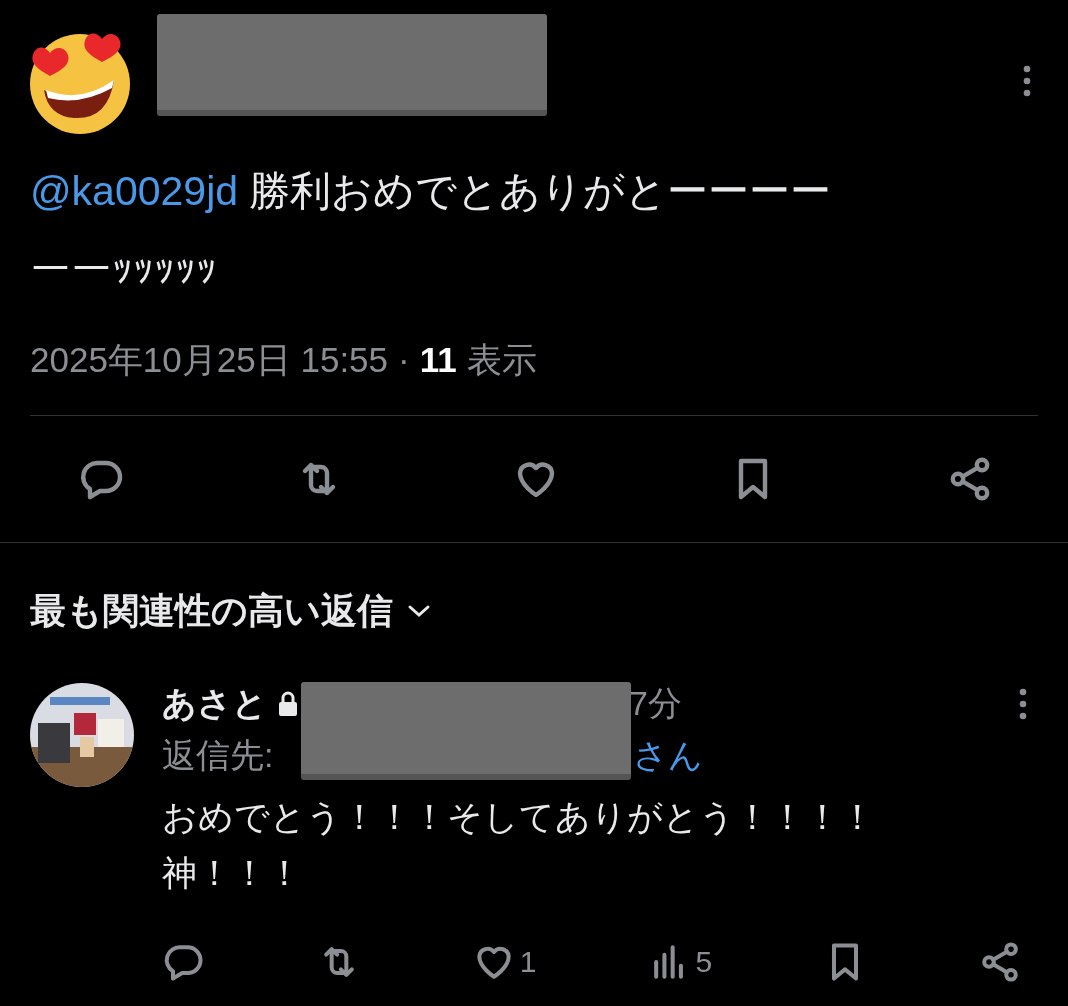  What do you see at coordinates (209, 360) in the screenshot?
I see `post-timestamp: 2025年10月25日 15:55` at bounding box center [209, 360].